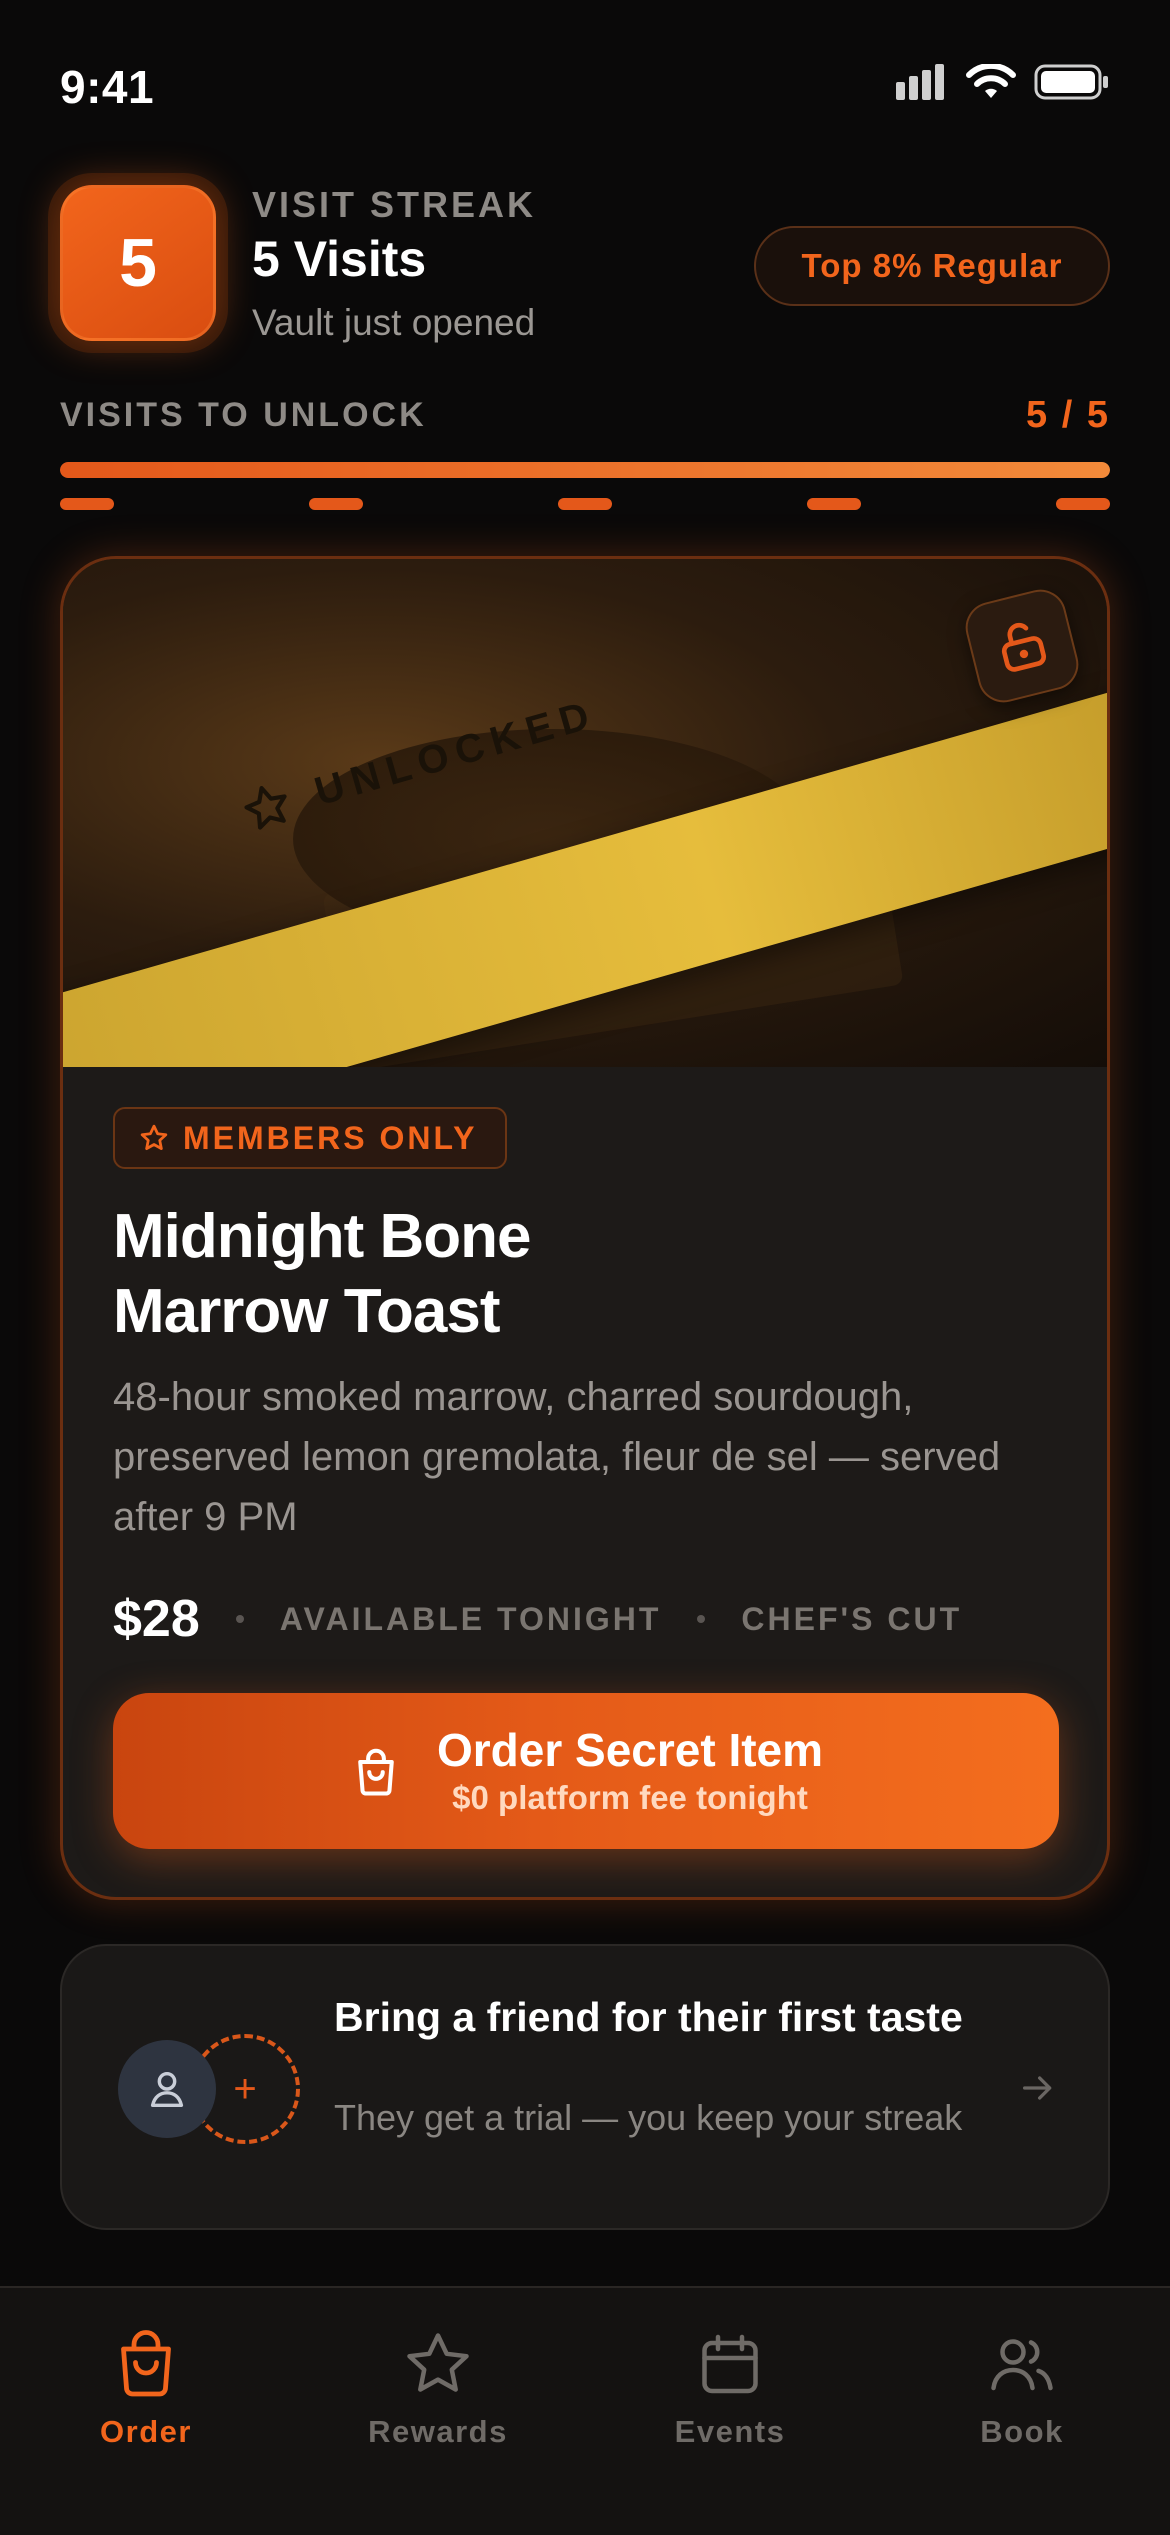 The width and height of the screenshot is (1170, 2535). Describe the element at coordinates (1038, 2088) in the screenshot. I see `arrow-right-icon` at that location.